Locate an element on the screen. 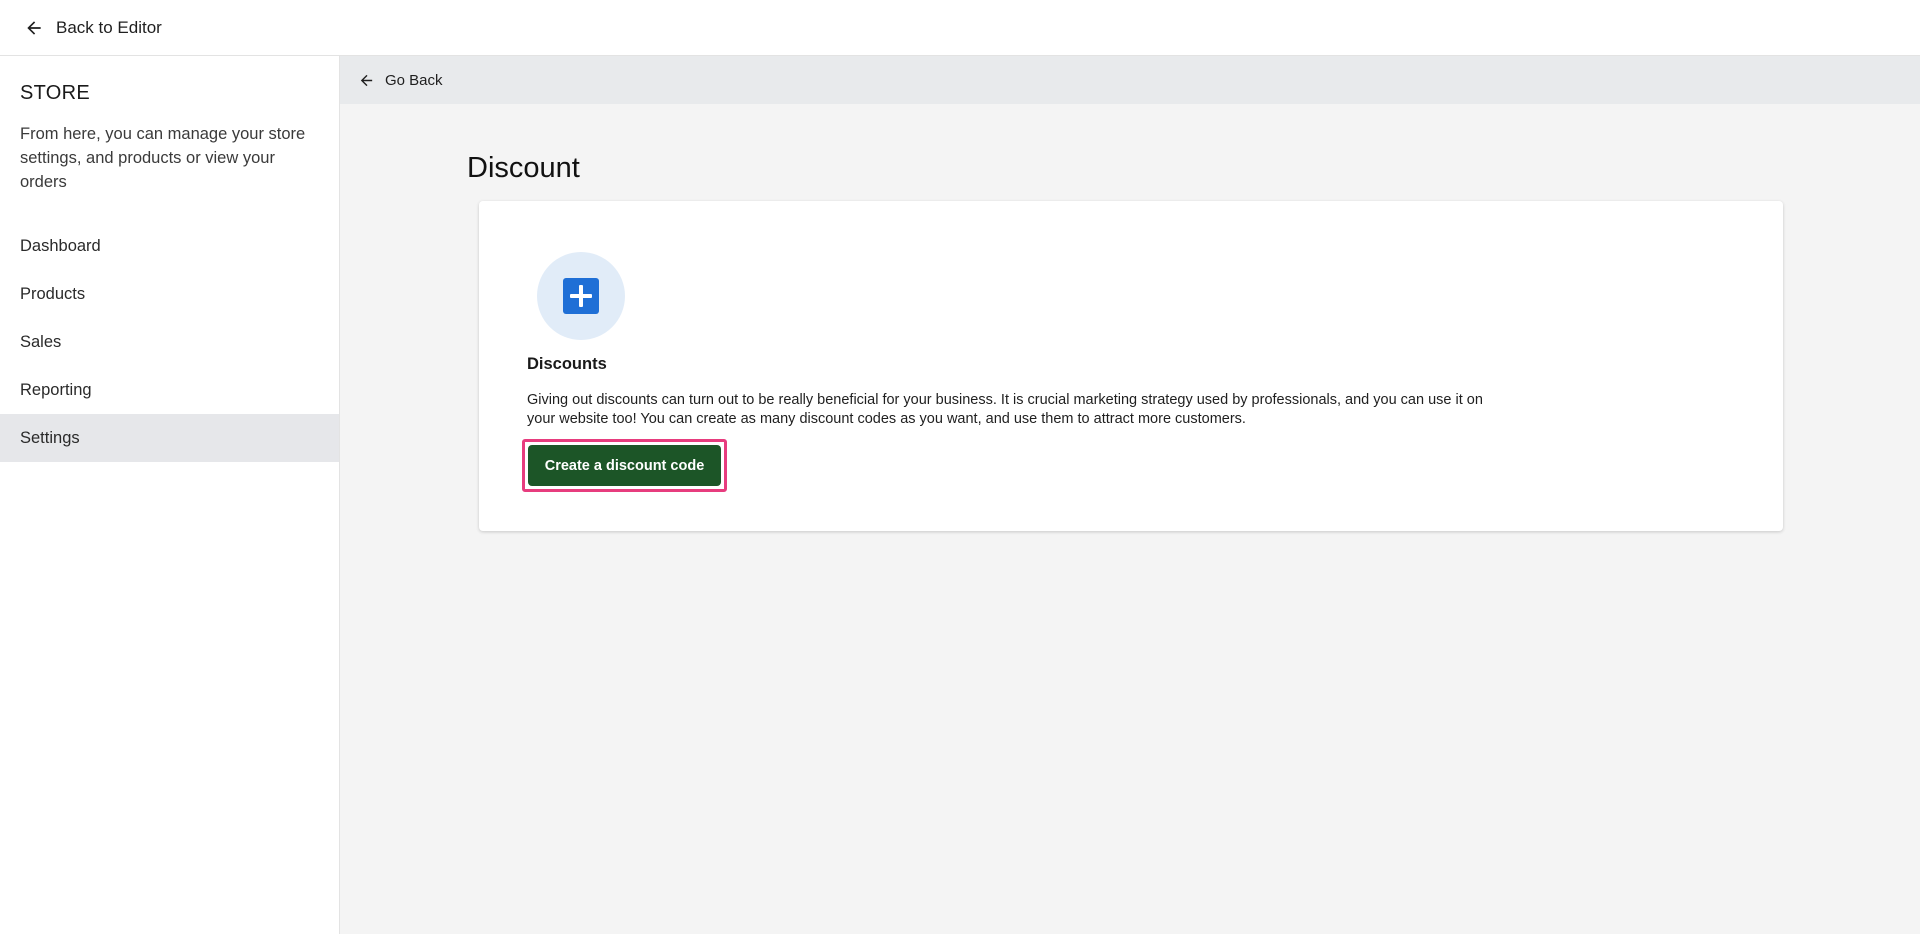  sidebar-item-dashboard: Dashboard is located at coordinates (169, 246).